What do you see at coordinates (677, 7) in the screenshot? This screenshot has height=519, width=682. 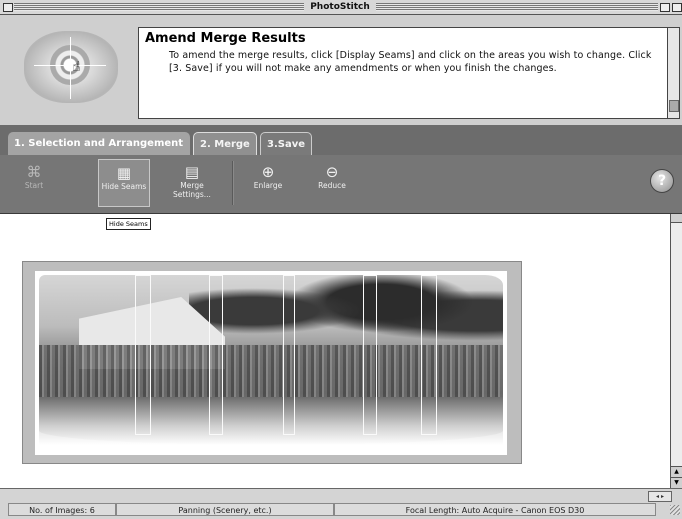 I see `collapse-box-button` at bounding box center [677, 7].